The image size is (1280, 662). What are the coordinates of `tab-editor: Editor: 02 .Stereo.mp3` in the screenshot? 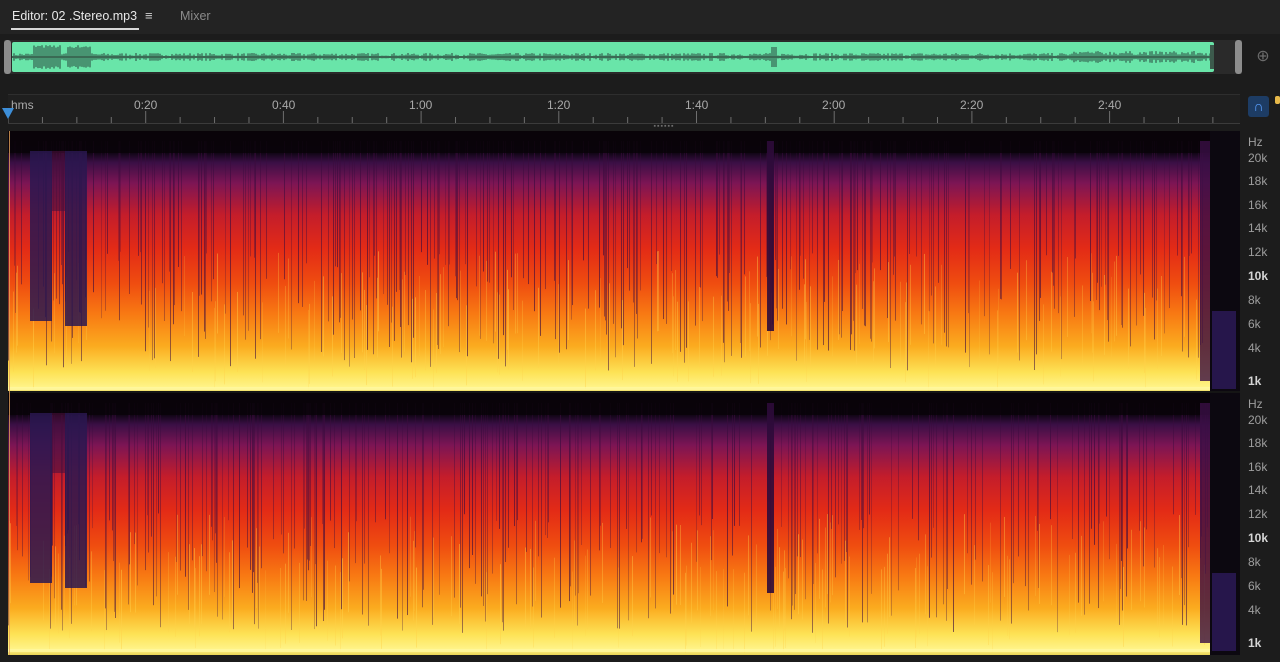 It's located at (75, 19).